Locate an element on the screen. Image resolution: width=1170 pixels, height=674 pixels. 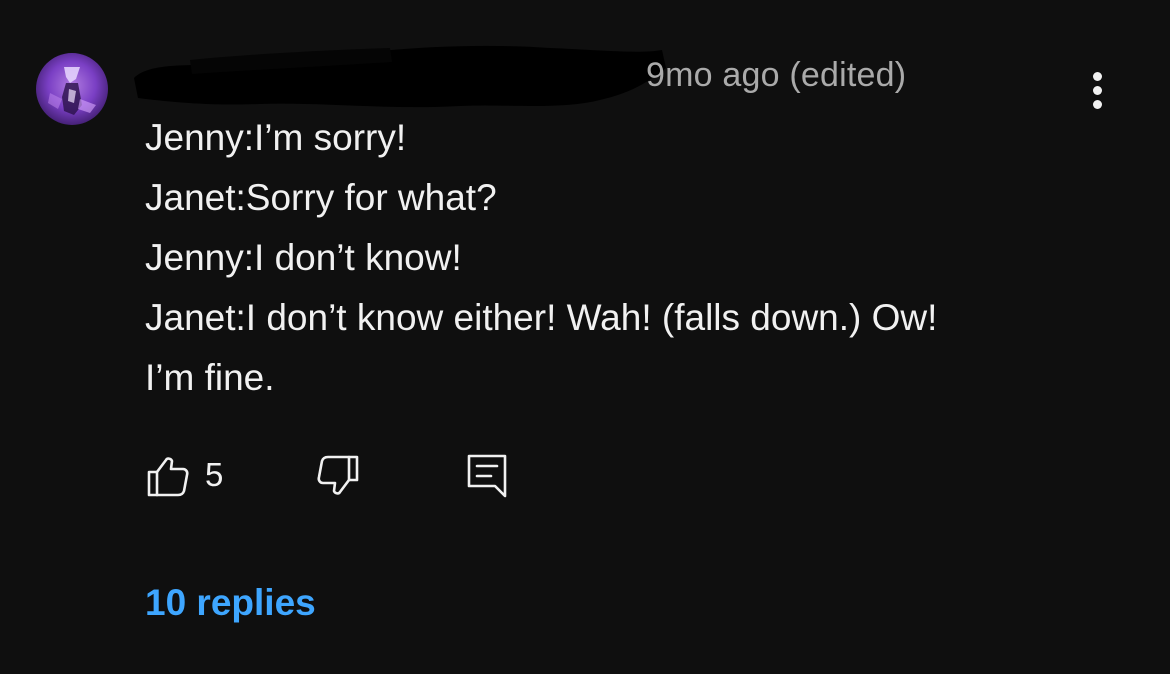
like-count: 5 is located at coordinates (214, 474).